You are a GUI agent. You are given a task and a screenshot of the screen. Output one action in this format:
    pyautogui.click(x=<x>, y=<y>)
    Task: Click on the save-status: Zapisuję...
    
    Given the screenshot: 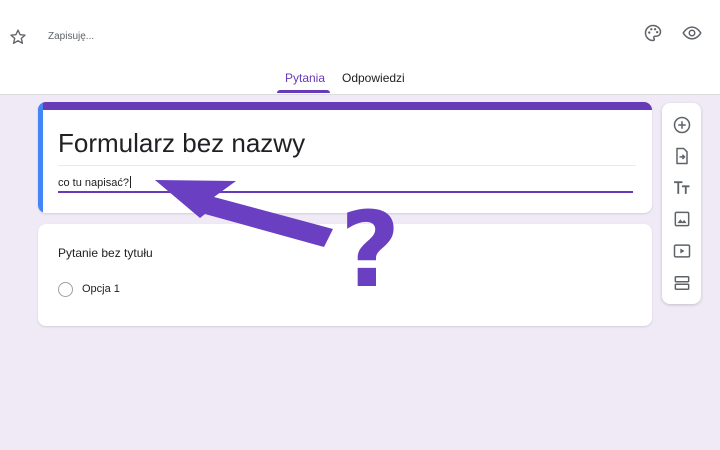 What is the action you would take?
    pyautogui.click(x=71, y=36)
    